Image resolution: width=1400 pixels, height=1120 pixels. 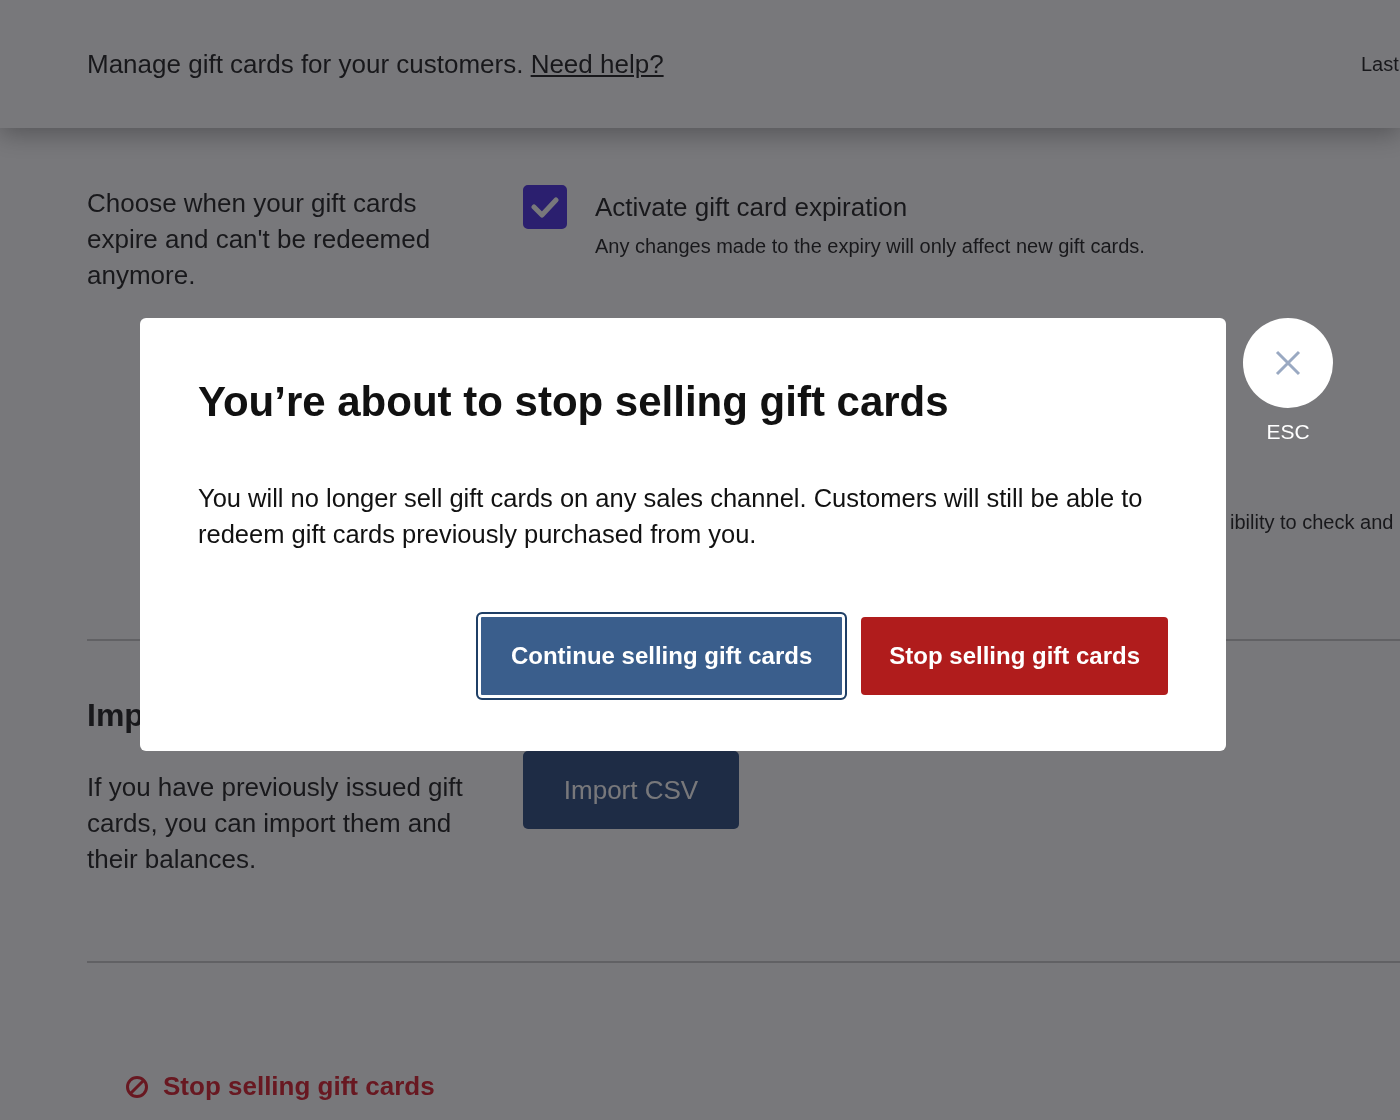 What do you see at coordinates (275, 823) in the screenshot?
I see `section-description: If you have previously issued gift cards, you can import them and their balances.` at bounding box center [275, 823].